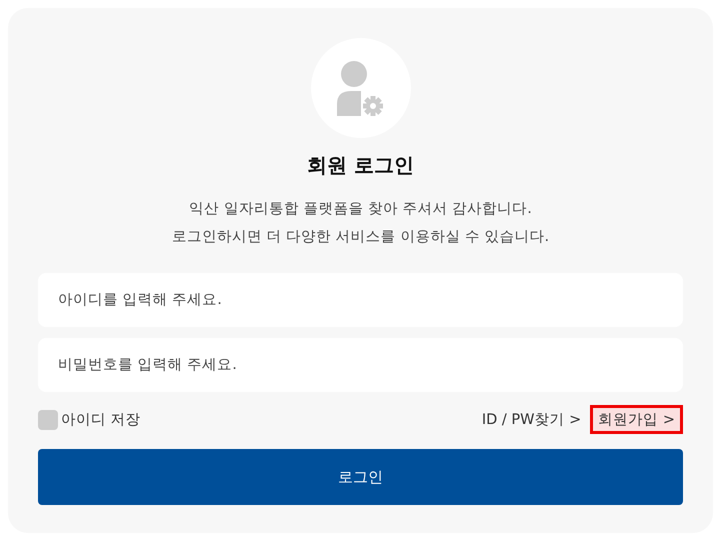  Describe the element at coordinates (360, 477) in the screenshot. I see `login-button: 로그인` at that location.